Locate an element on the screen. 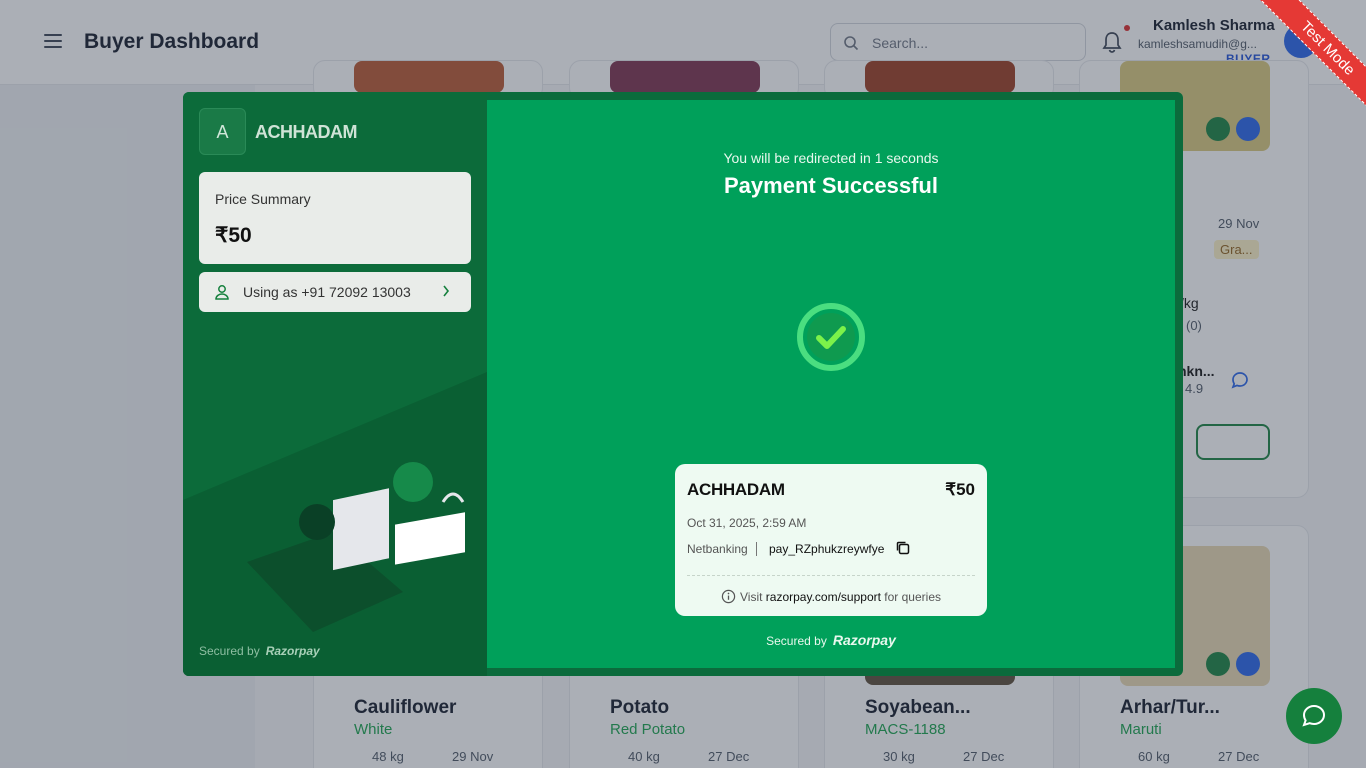 The height and width of the screenshot is (768, 1366). price-summary-amount: ₹50 is located at coordinates (233, 235).